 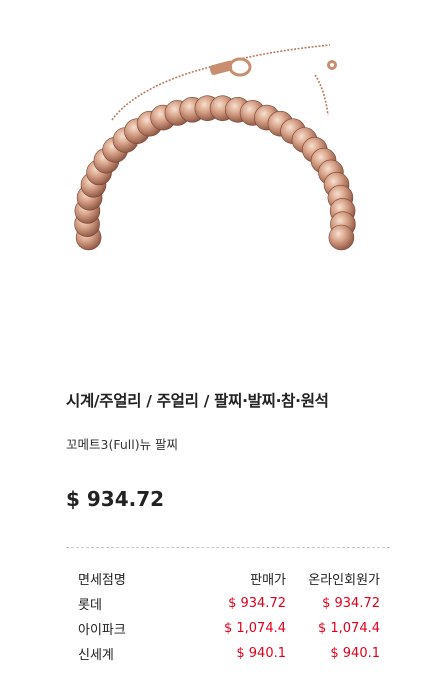 What do you see at coordinates (228, 653) in the screenshot?
I see `table-row: 신세계 $ 940.1 $ 940.1` at bounding box center [228, 653].